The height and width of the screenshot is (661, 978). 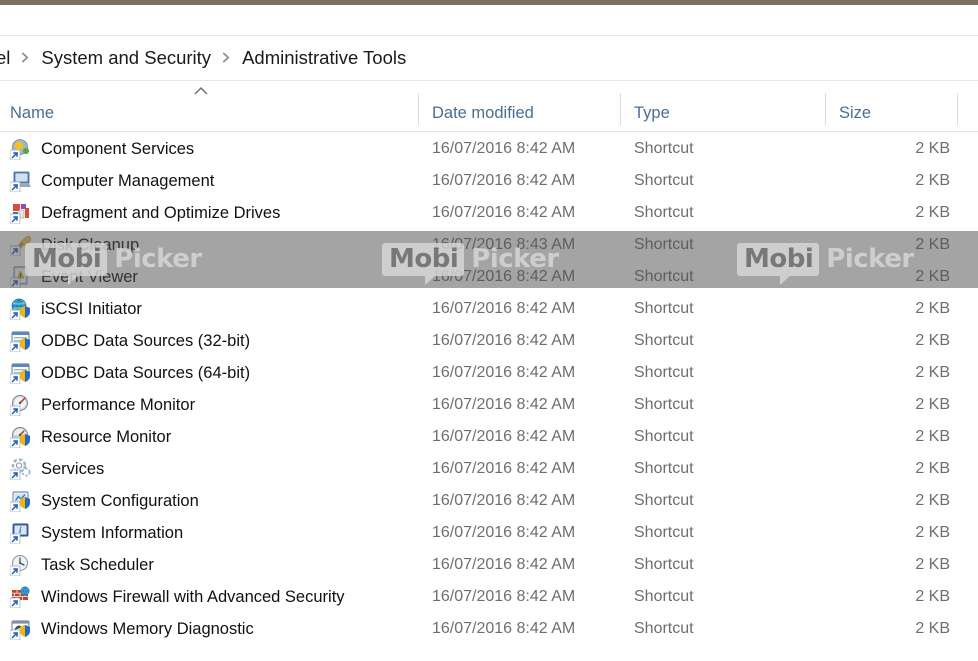 What do you see at coordinates (118, 404) in the screenshot?
I see `file-name-label: Performance Monitor` at bounding box center [118, 404].